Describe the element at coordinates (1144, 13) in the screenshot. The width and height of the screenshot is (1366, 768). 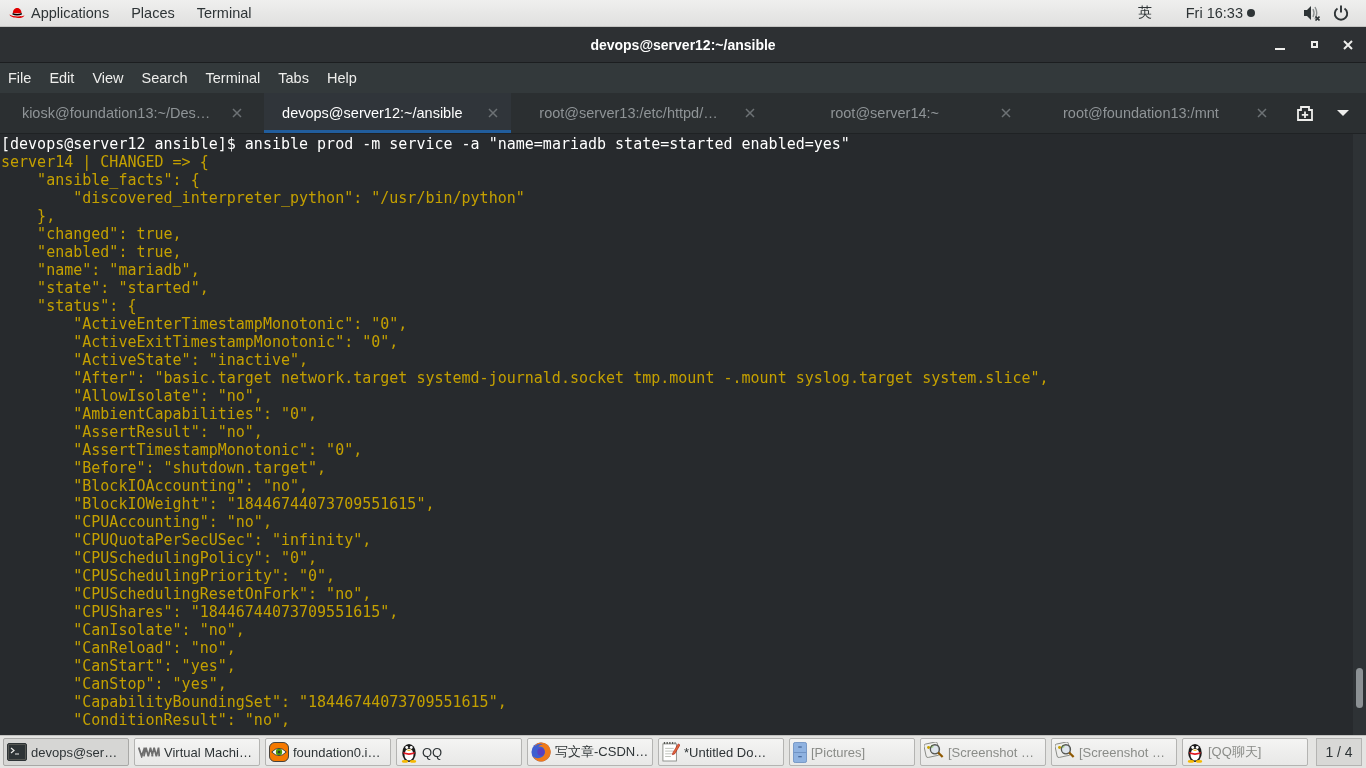
I see `input-method-indicator: 英` at that location.